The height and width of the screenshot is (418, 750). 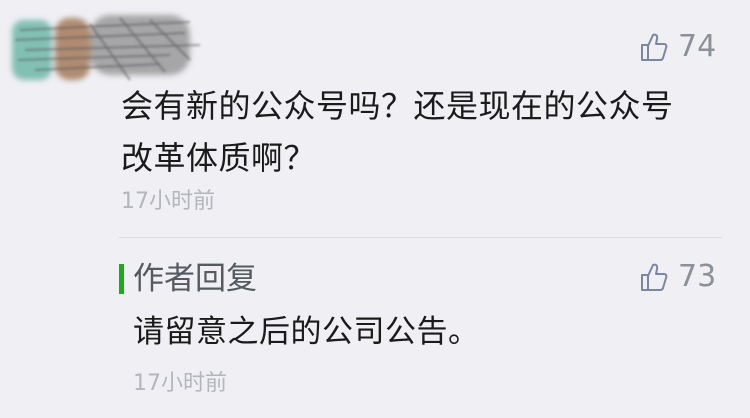 What do you see at coordinates (195, 279) in the screenshot?
I see `author-reply-label: 作者回复` at bounding box center [195, 279].